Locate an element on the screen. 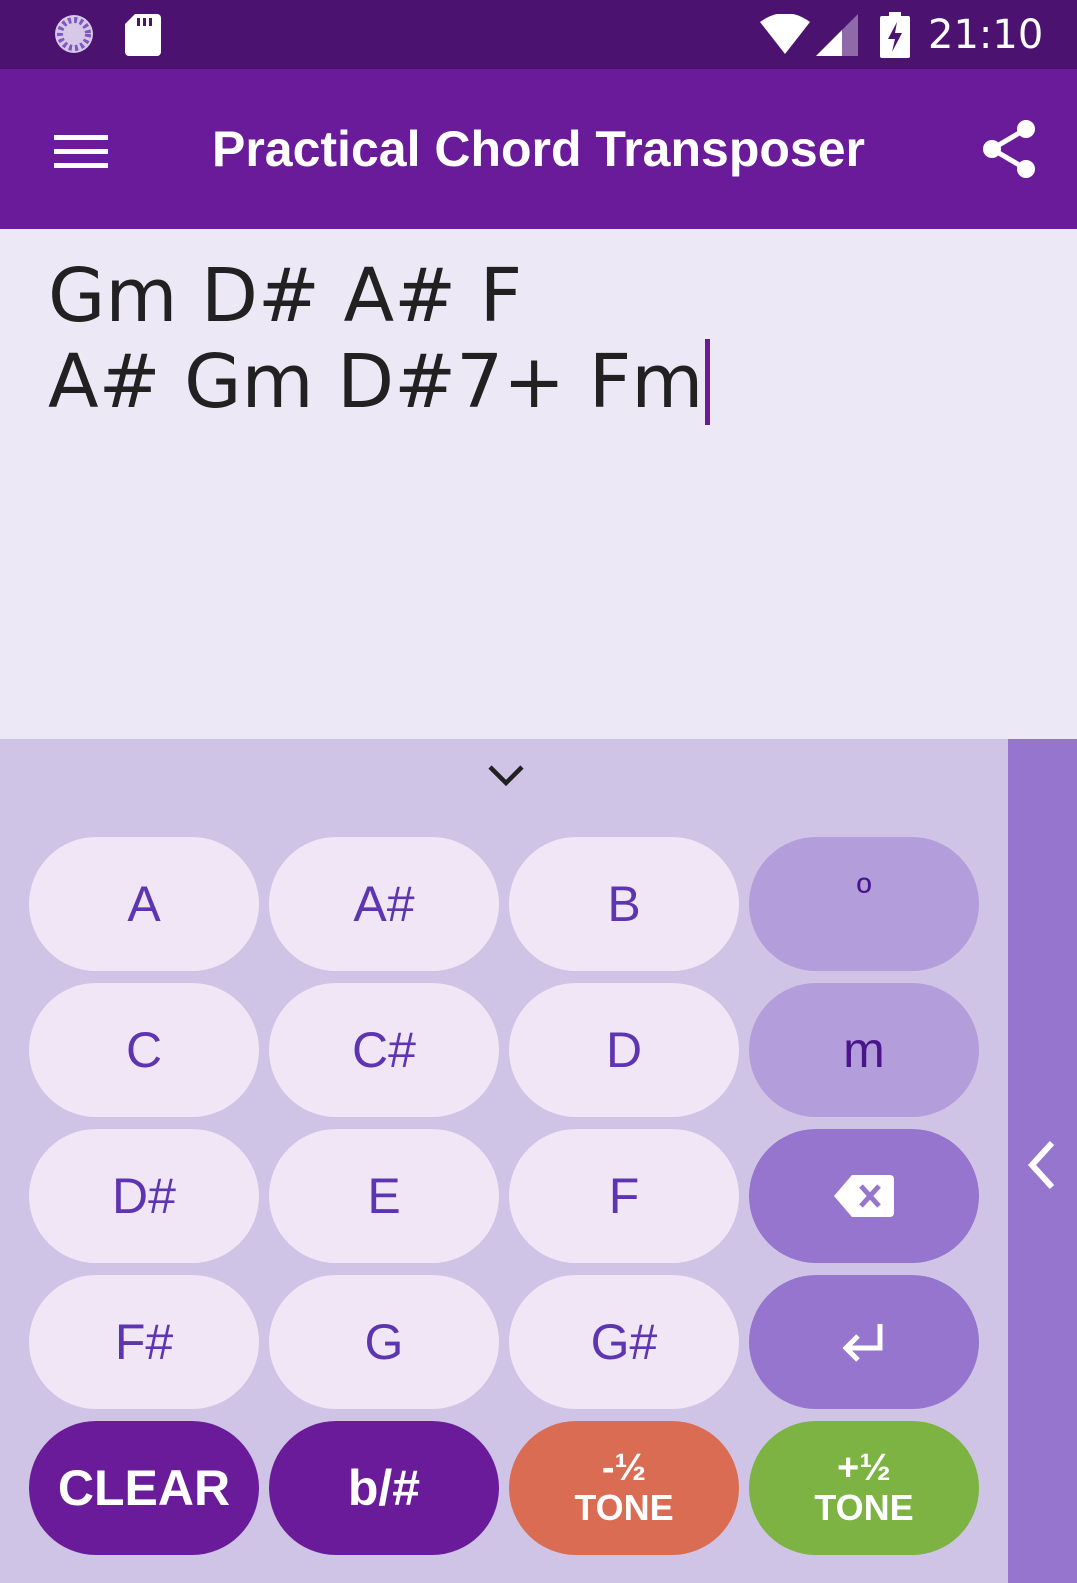  flat-sharp-toggle-button: b/# is located at coordinates (384, 1488).